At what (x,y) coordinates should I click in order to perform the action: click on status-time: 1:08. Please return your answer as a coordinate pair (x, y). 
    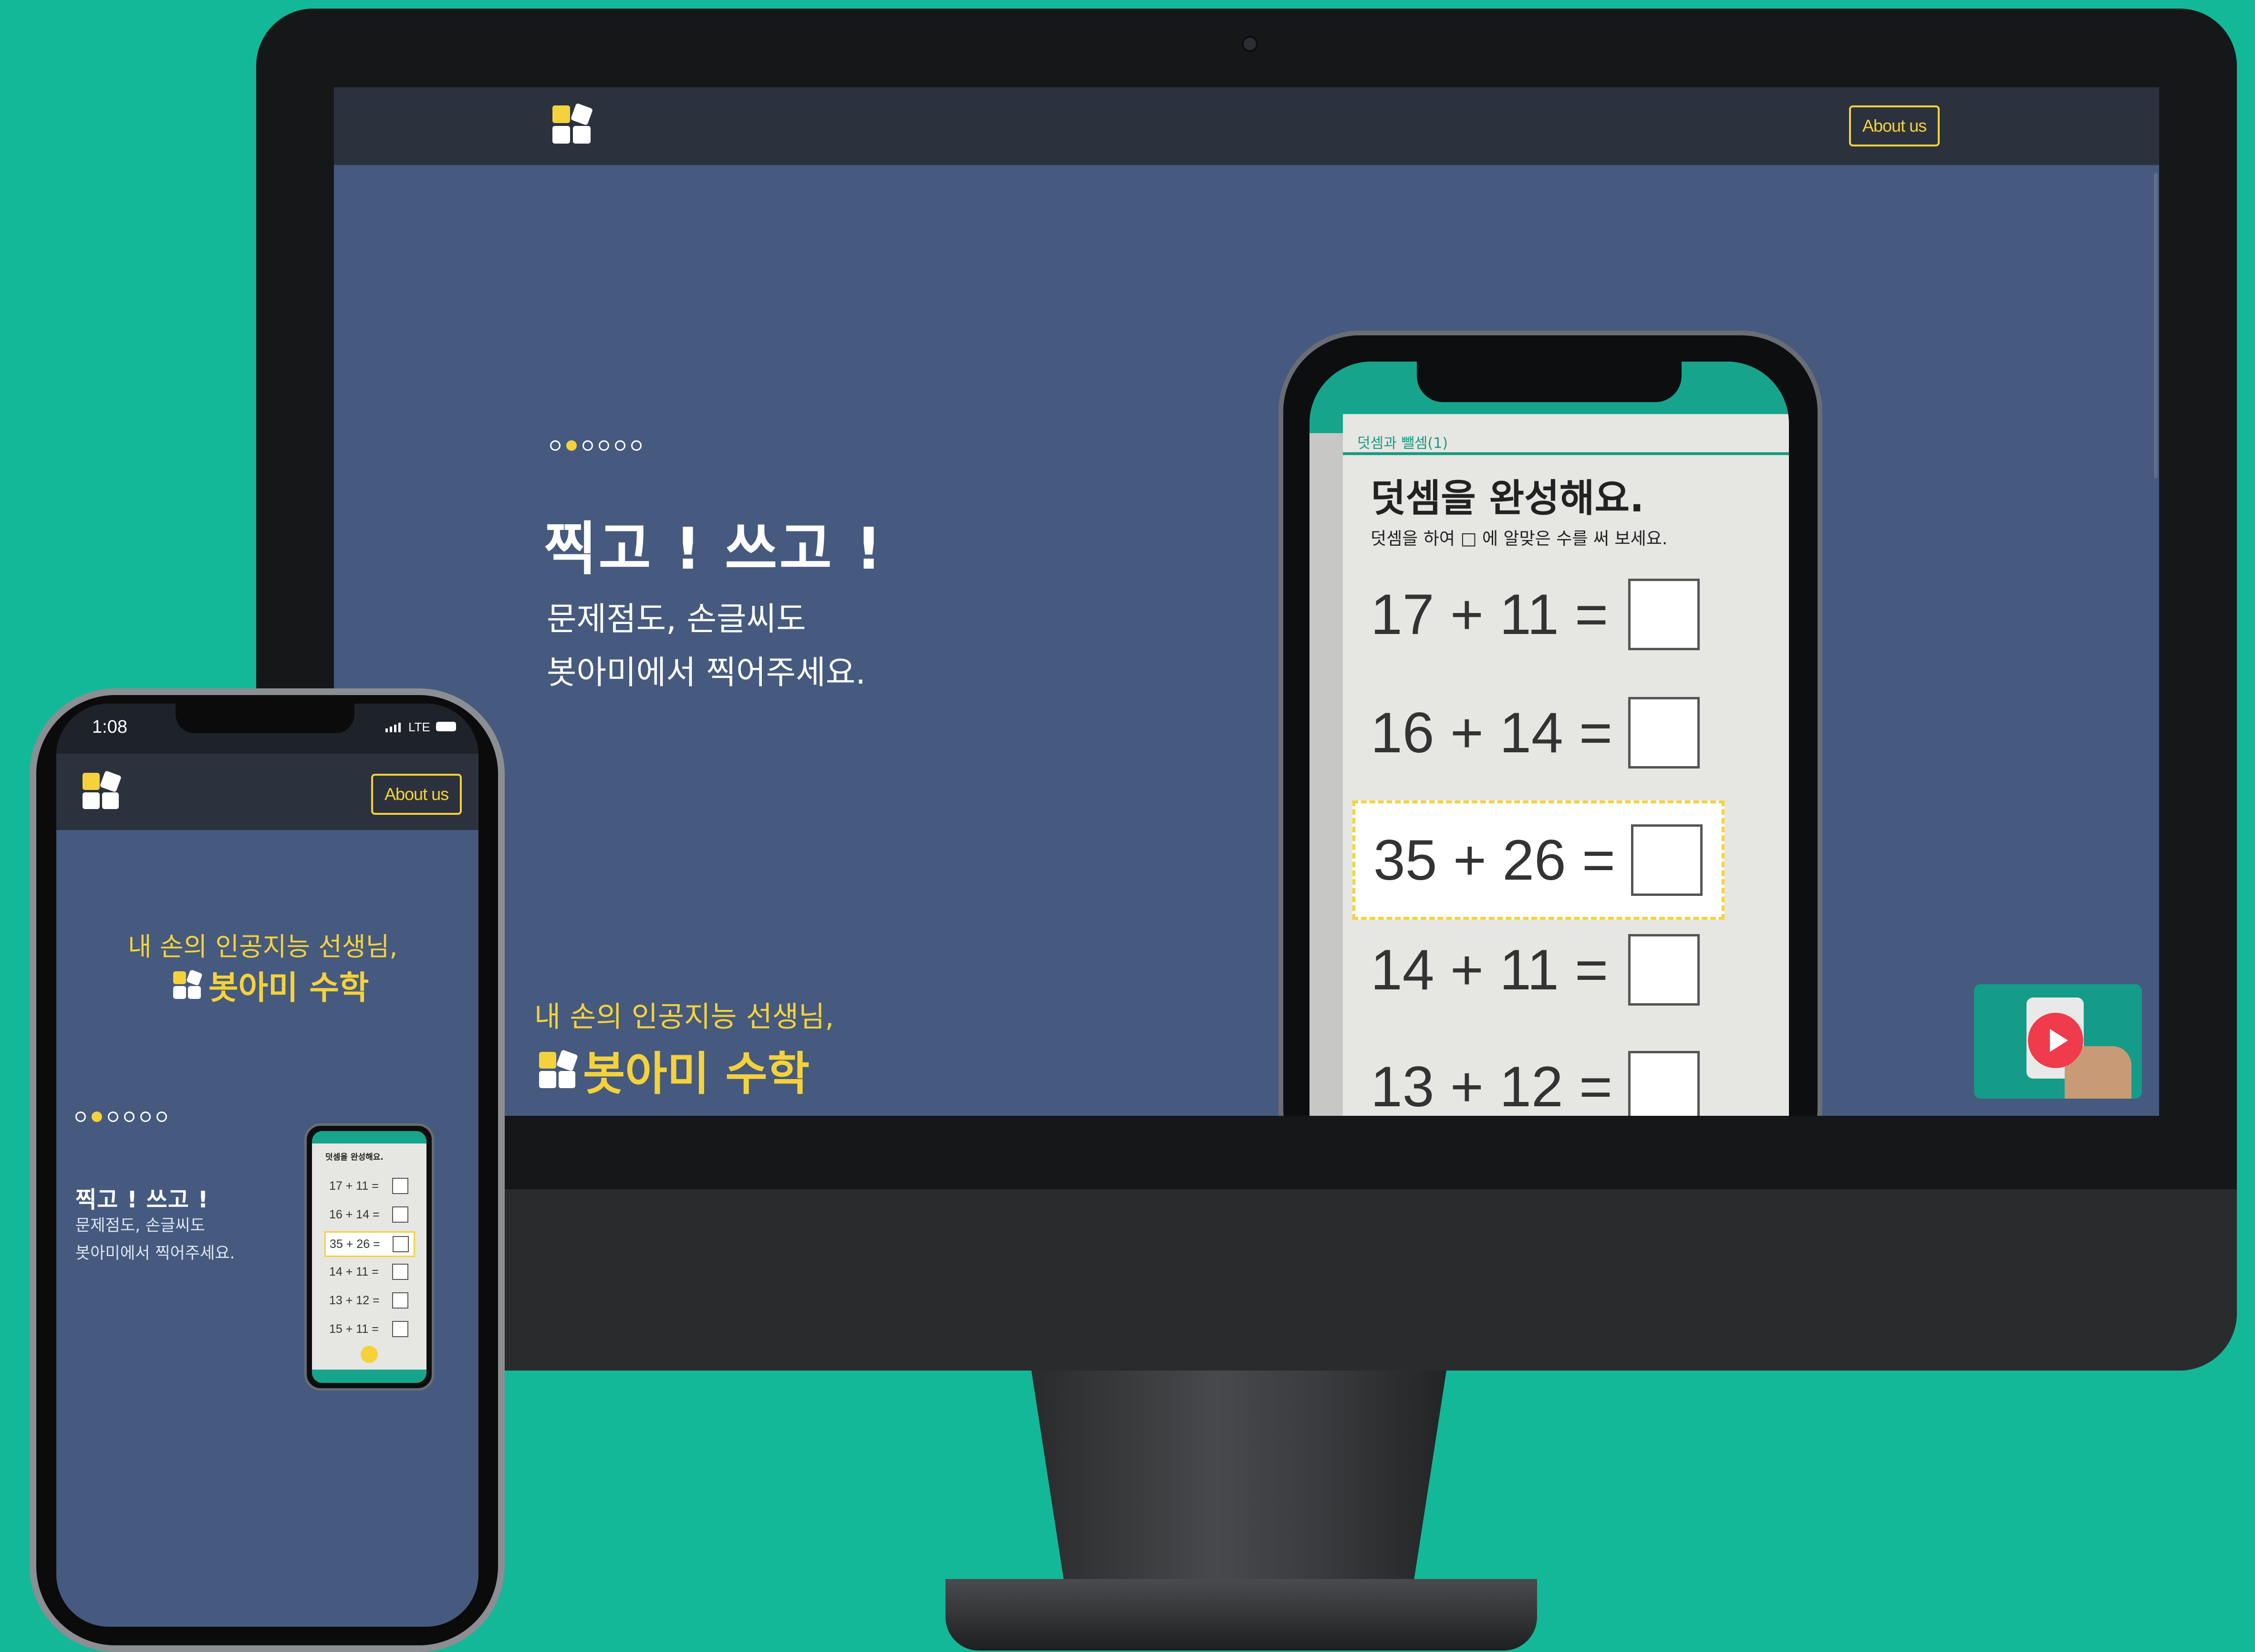
    Looking at the image, I should click on (109, 727).